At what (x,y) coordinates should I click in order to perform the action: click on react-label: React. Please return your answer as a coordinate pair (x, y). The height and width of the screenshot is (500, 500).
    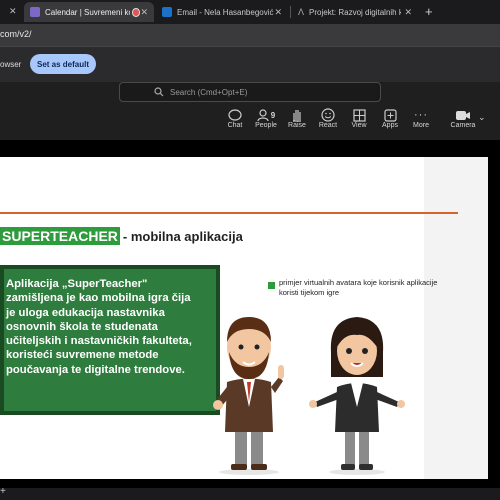
    Looking at the image, I should click on (328, 125).